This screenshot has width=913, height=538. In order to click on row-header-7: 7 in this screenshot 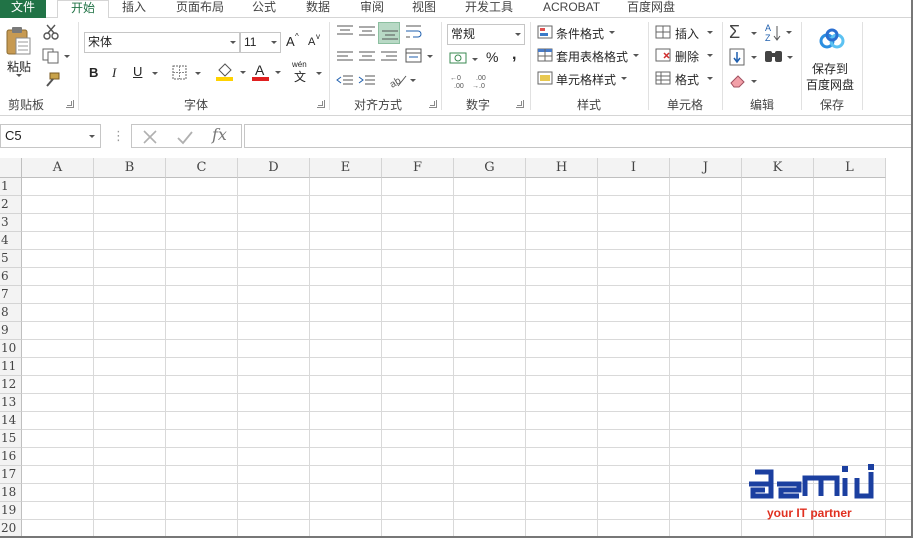, I will do `click(11, 295)`.